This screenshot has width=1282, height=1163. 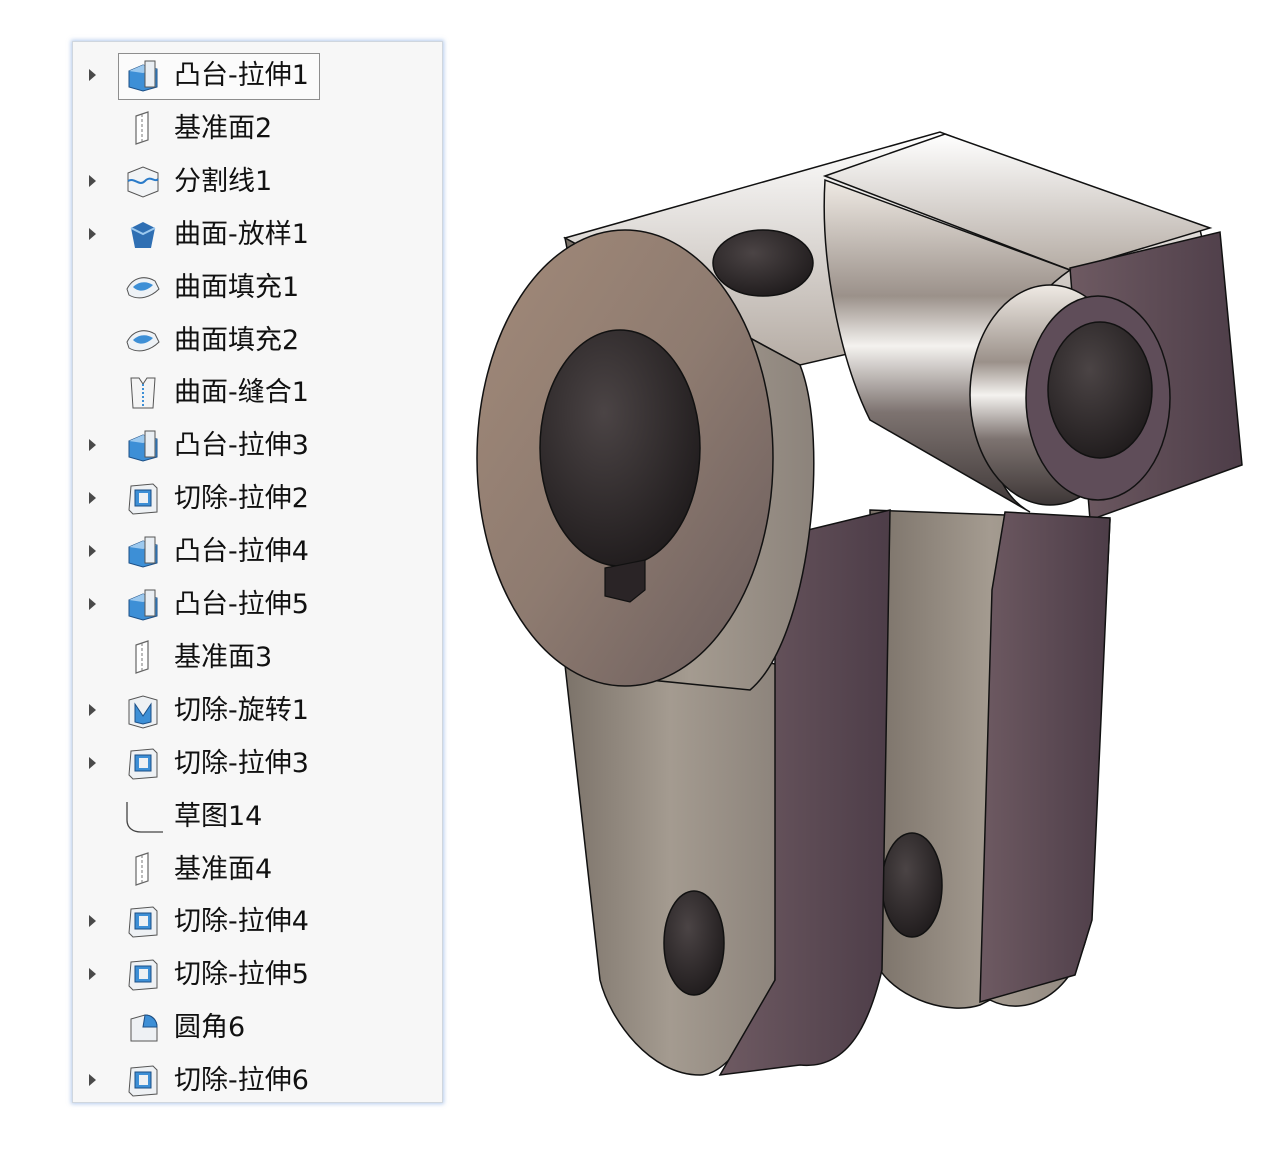 I want to click on tree-item: 切除-旋转1, so click(x=257, y=711).